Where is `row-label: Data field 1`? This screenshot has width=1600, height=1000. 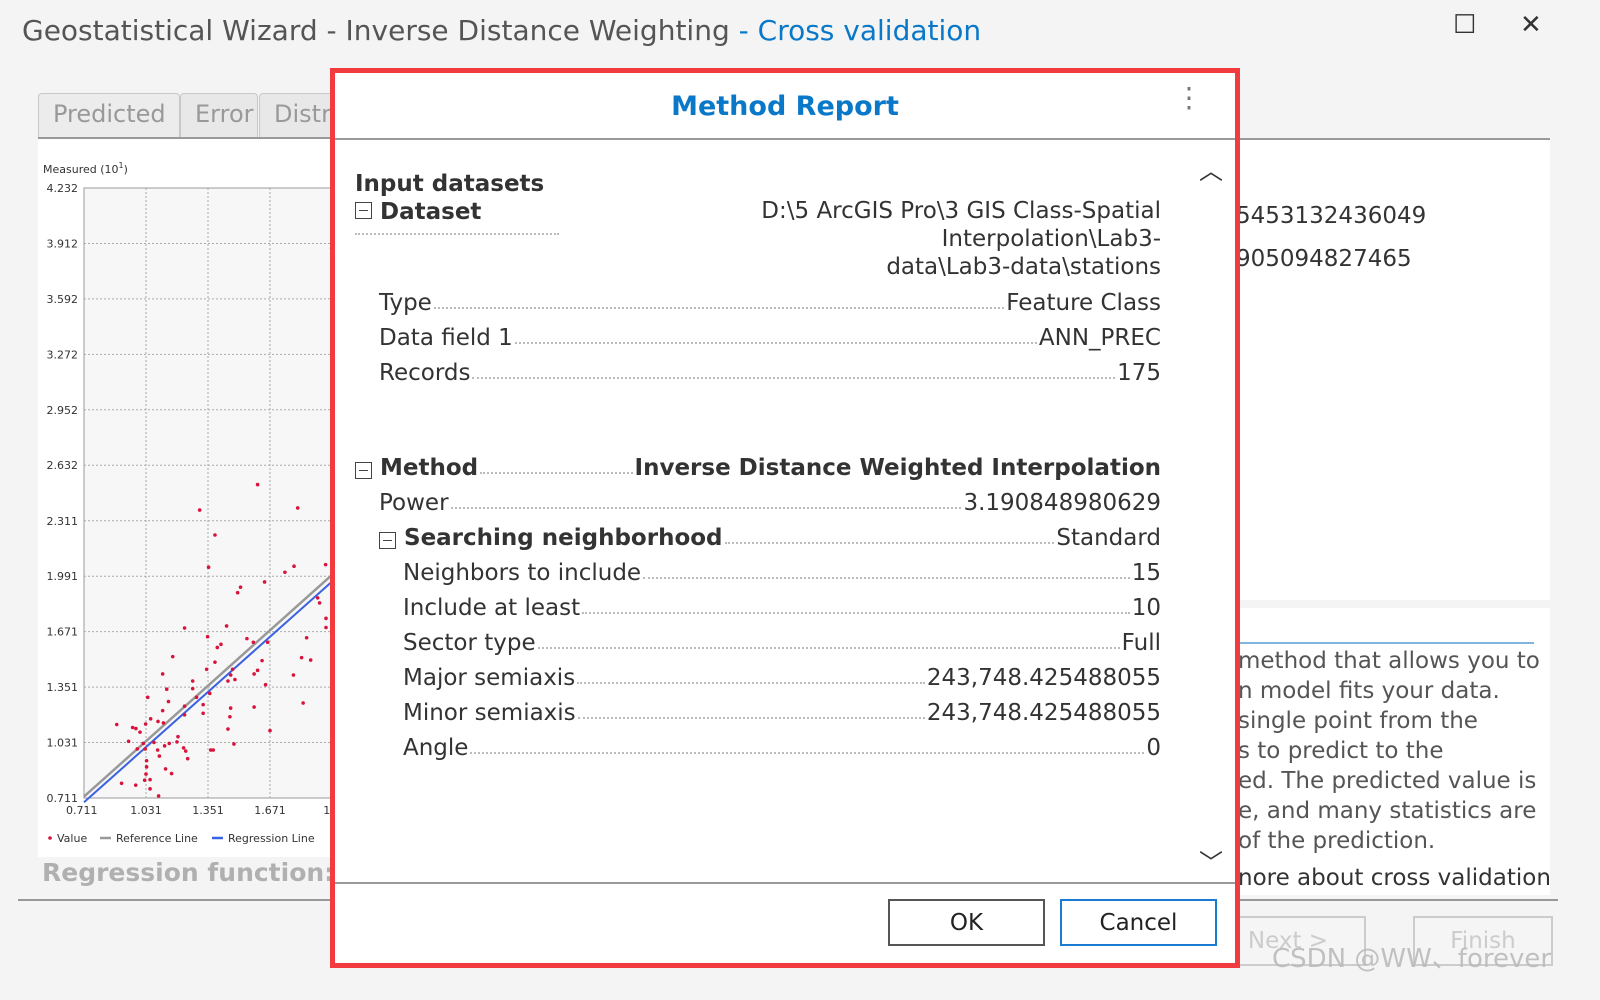 row-label: Data field 1 is located at coordinates (446, 338).